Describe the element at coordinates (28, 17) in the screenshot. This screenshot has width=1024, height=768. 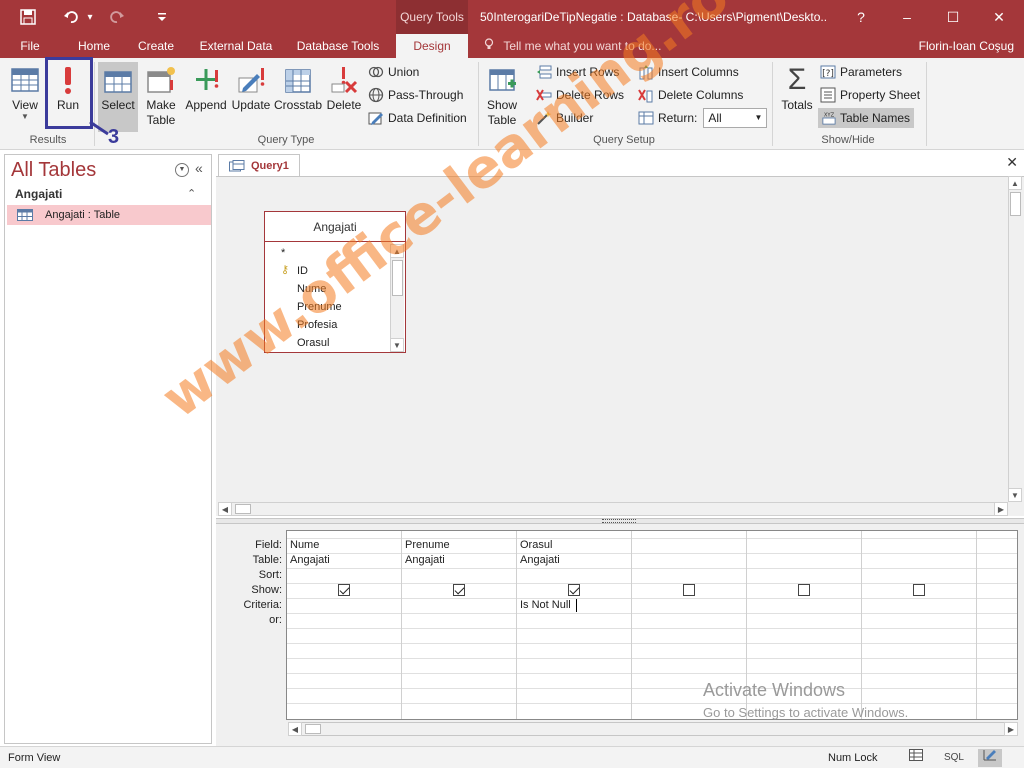
I see `save-icon` at that location.